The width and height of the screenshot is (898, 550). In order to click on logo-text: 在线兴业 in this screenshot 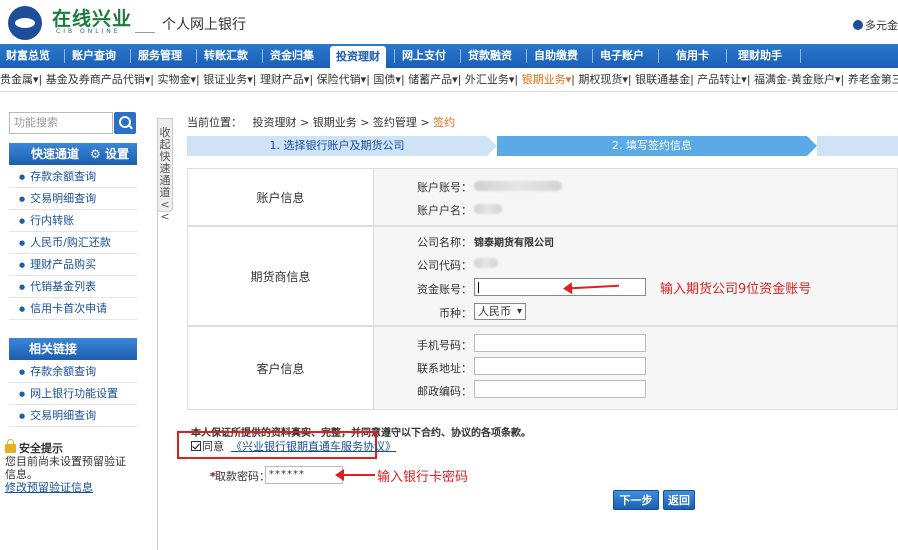, I will do `click(92, 19)`.